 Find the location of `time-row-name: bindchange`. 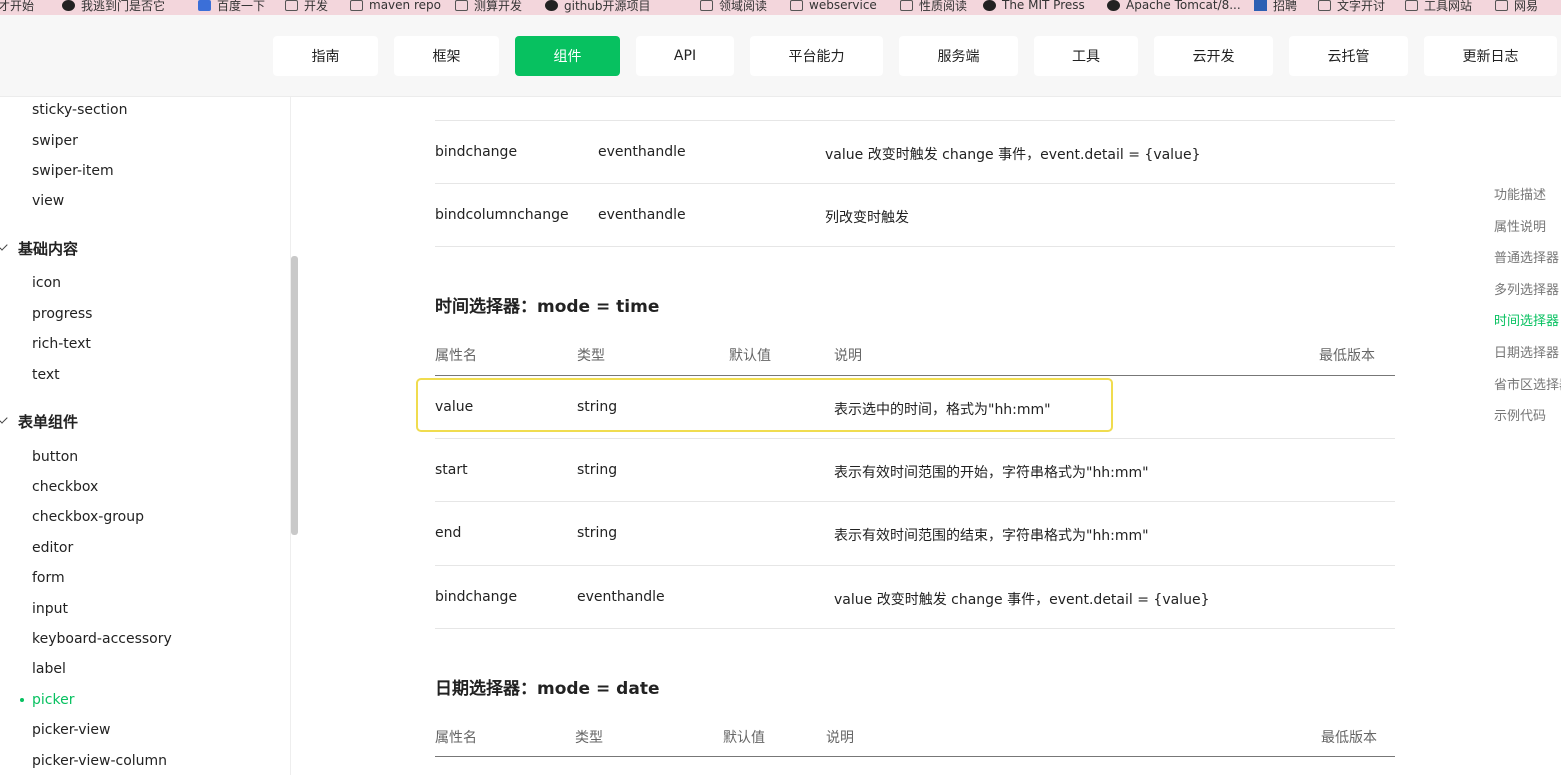

time-row-name: bindchange is located at coordinates (476, 597).